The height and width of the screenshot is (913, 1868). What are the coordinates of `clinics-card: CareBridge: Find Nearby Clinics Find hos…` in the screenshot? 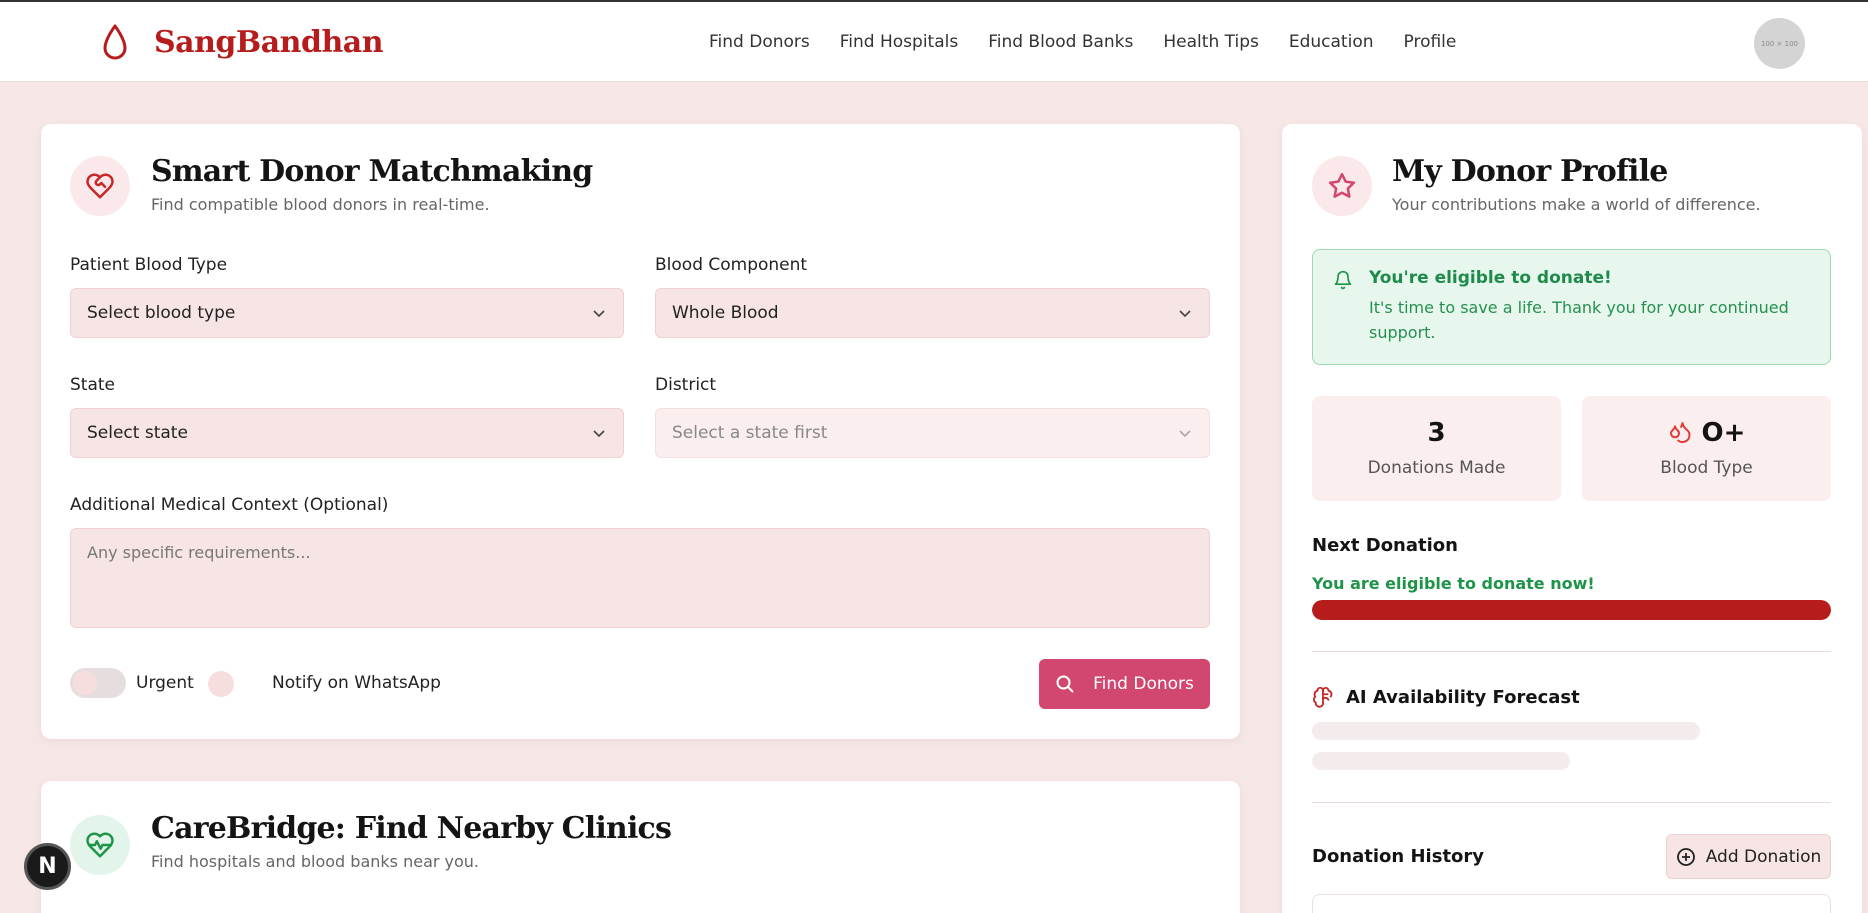 It's located at (640, 847).